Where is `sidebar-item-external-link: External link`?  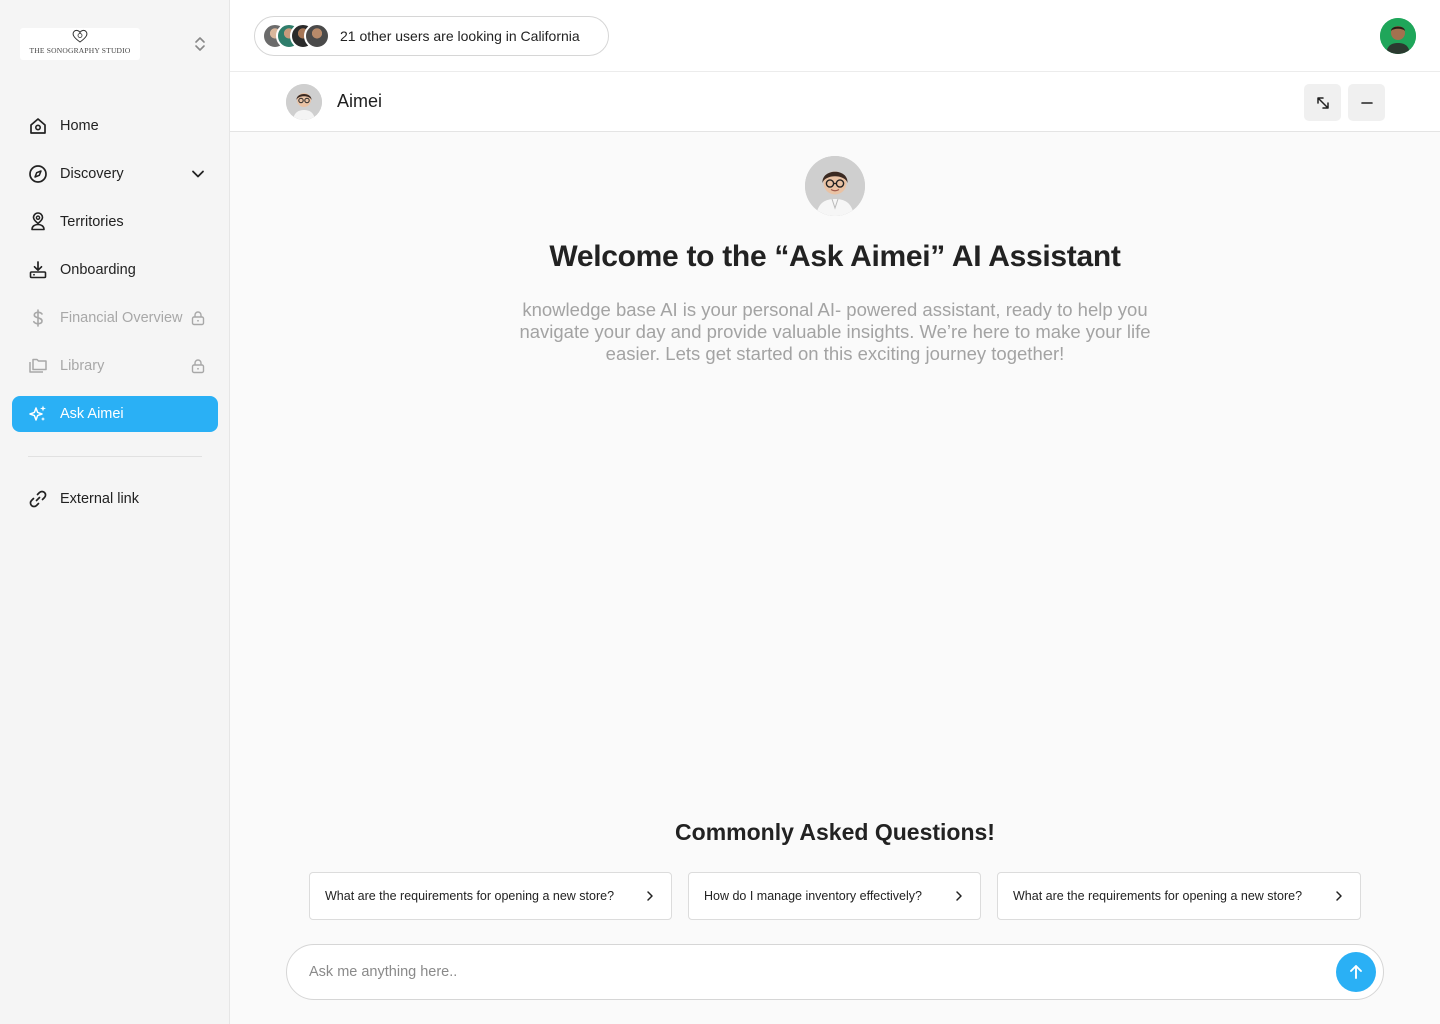 sidebar-item-external-link: External link is located at coordinates (115, 499).